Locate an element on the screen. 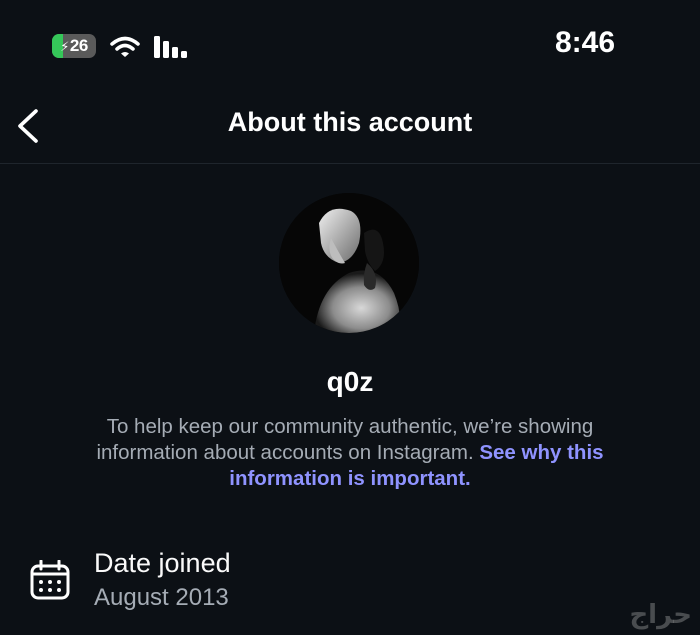  charging-bolt-icon: ⚡ is located at coordinates (64, 46).